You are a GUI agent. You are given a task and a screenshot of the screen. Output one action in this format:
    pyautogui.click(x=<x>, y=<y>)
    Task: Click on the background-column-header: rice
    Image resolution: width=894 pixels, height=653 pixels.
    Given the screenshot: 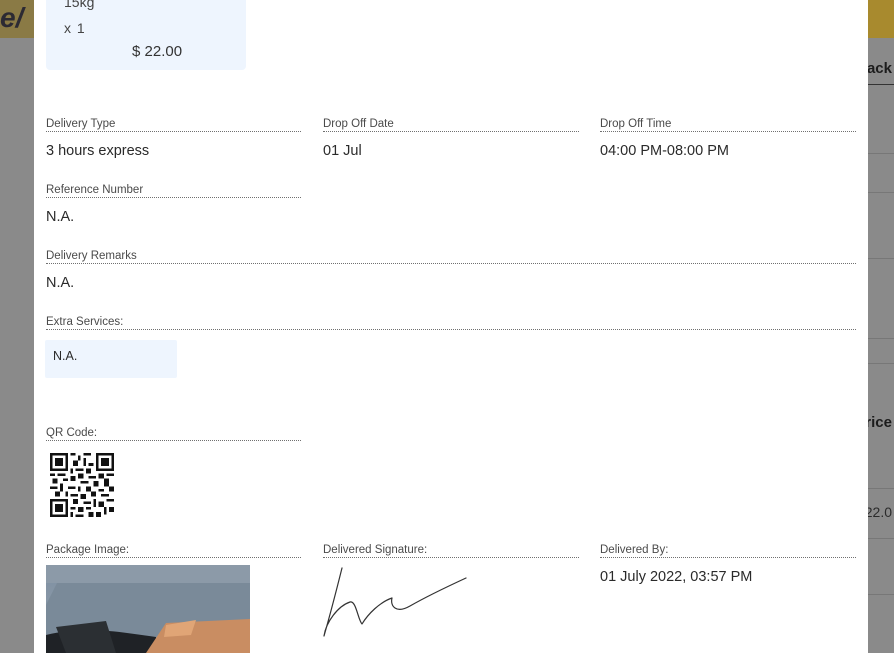 What is the action you would take?
    pyautogui.click(x=878, y=422)
    